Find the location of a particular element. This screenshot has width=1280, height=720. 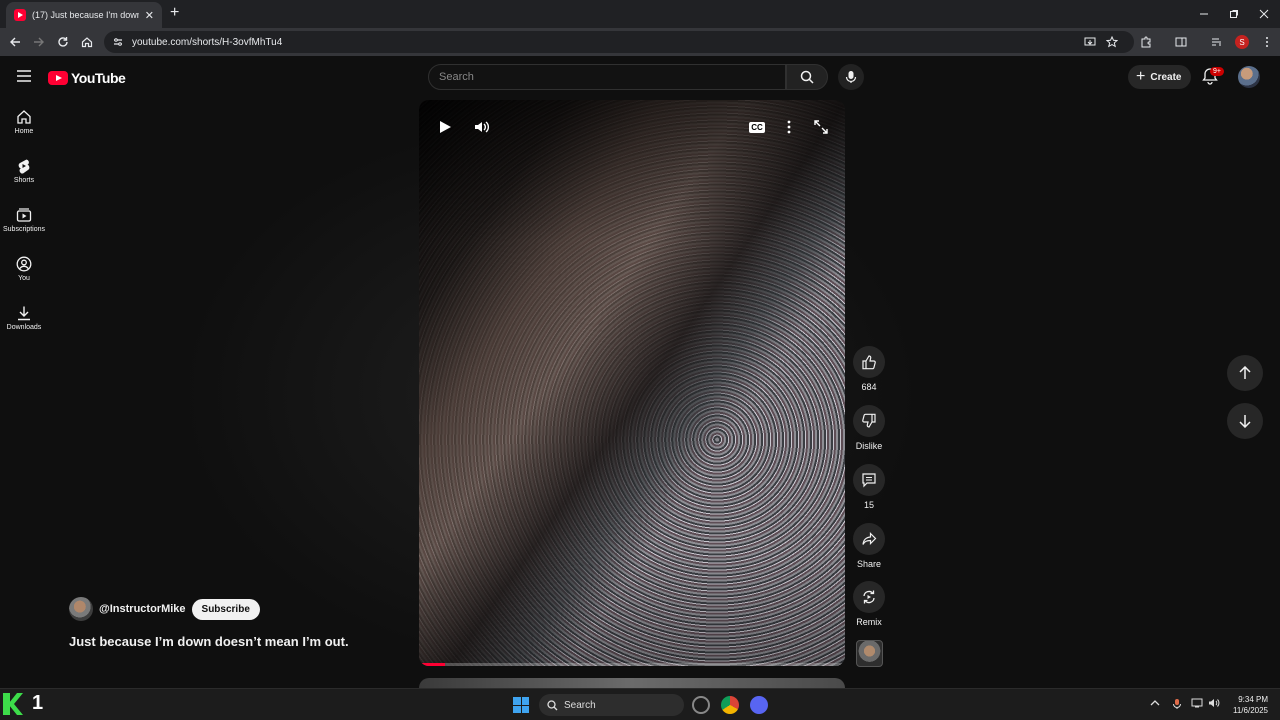

sidebar-item-label: Home is located at coordinates (24, 131).